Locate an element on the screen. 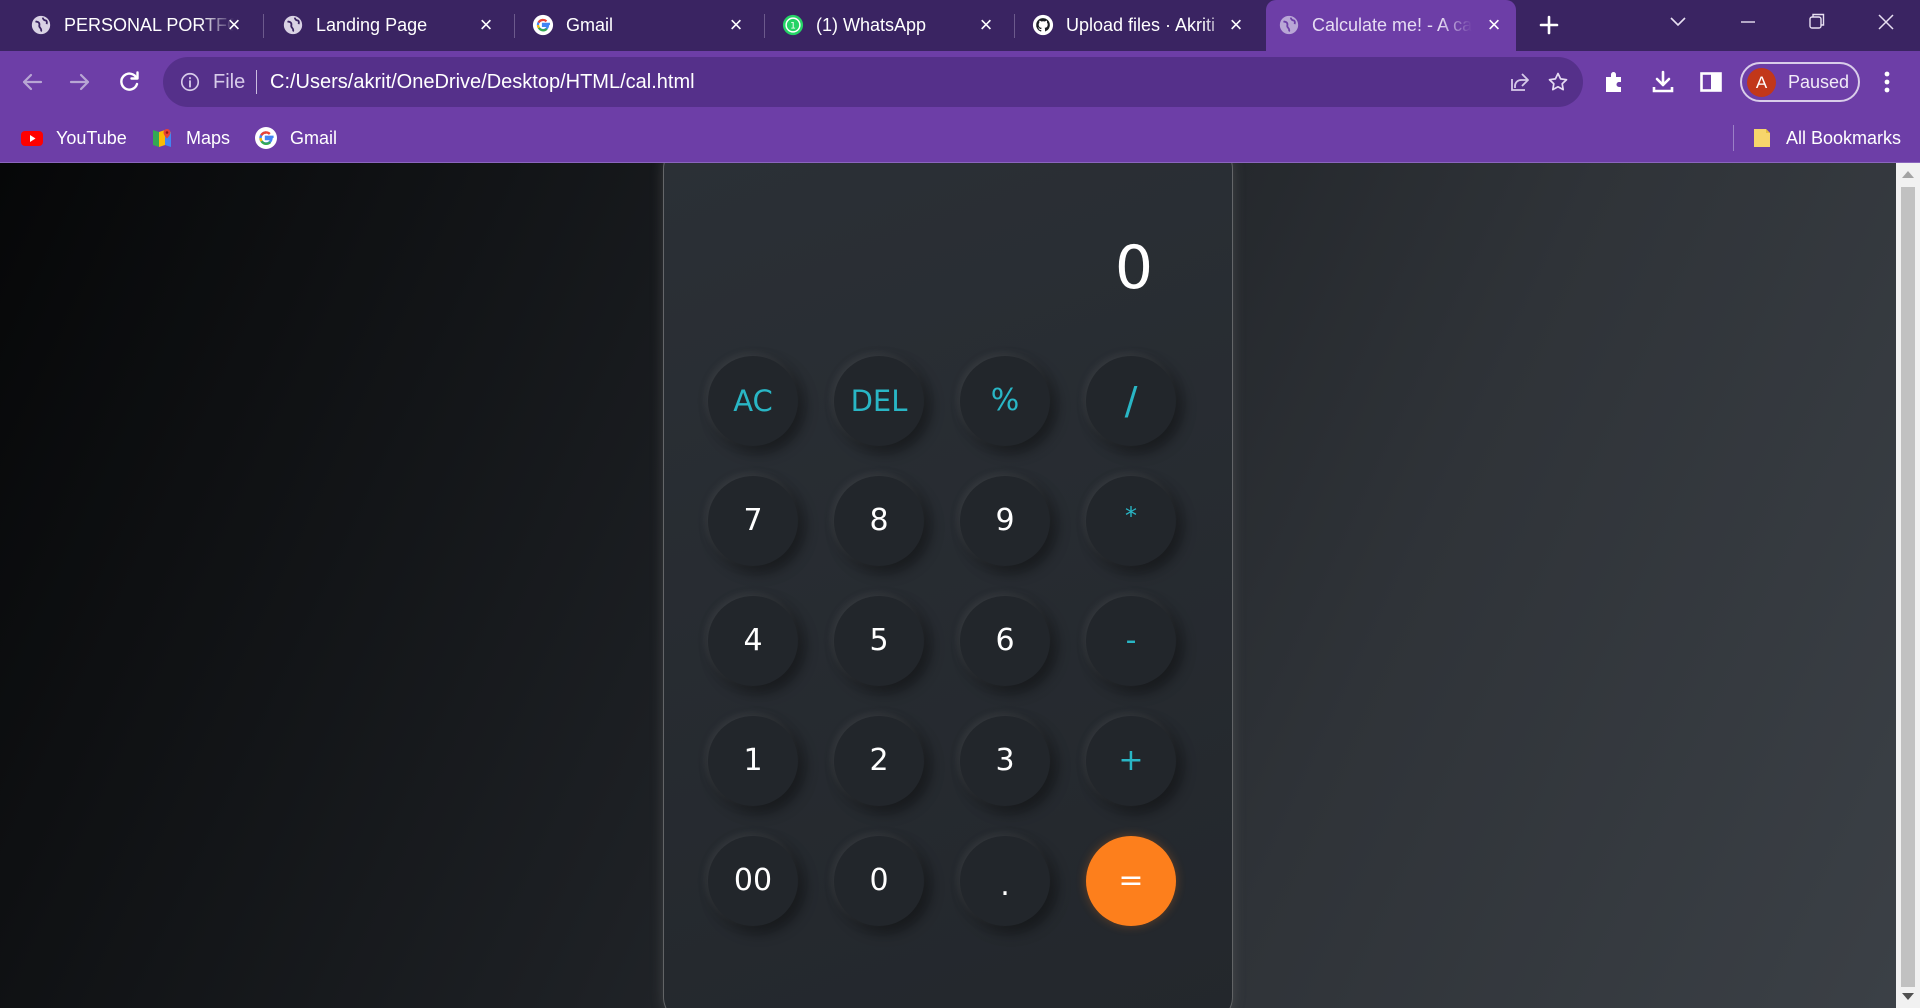 The width and height of the screenshot is (1920, 1008). download-icon is located at coordinates (1663, 82).